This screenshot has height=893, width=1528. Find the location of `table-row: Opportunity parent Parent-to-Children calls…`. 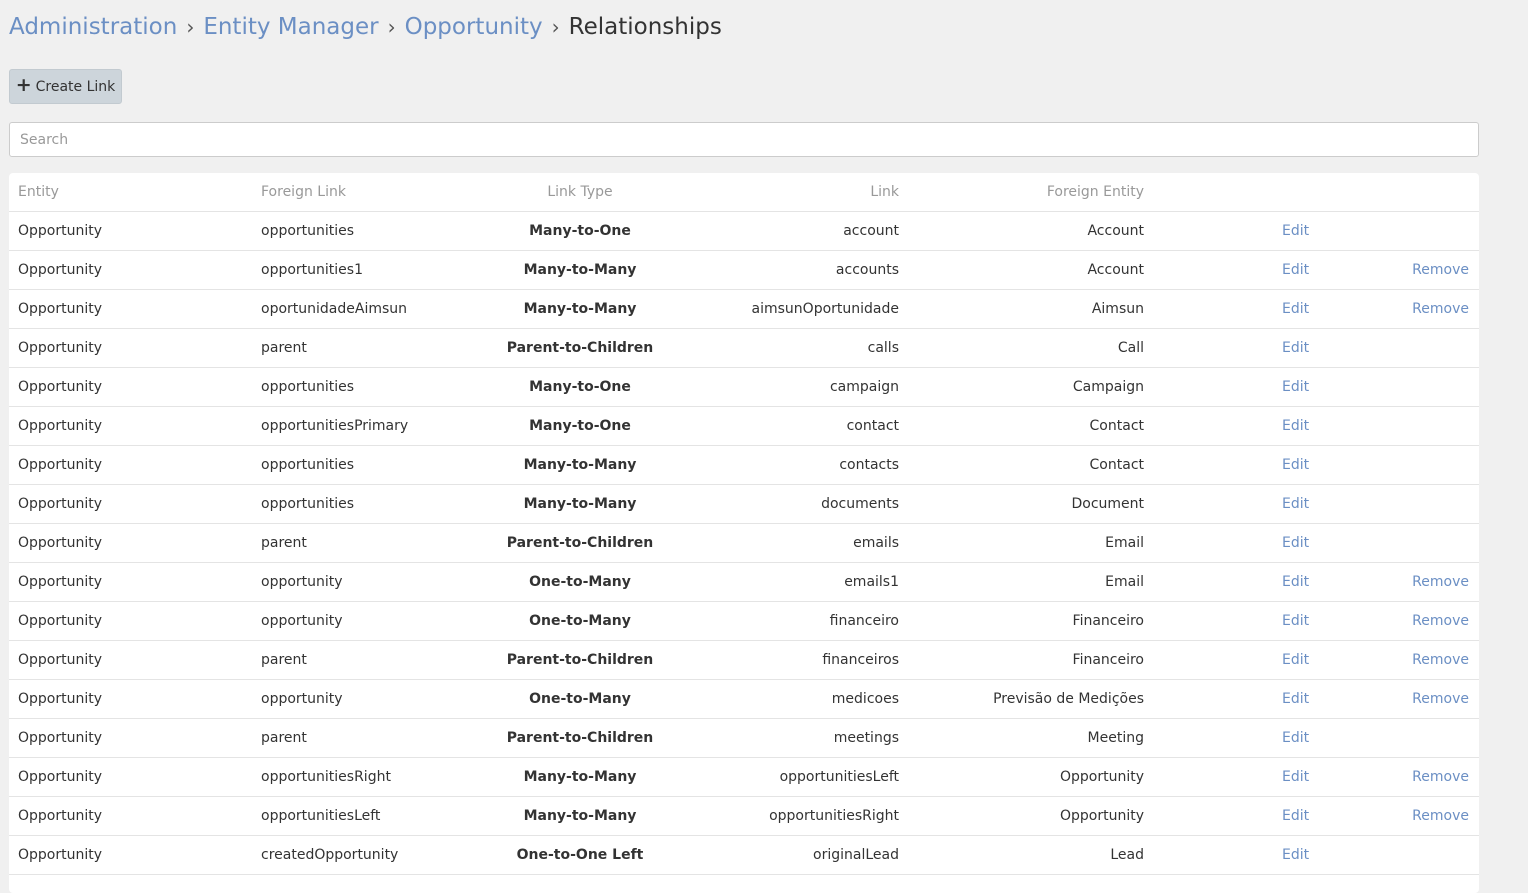

table-row: Opportunity parent Parent-to-Children calls… is located at coordinates (744, 348).